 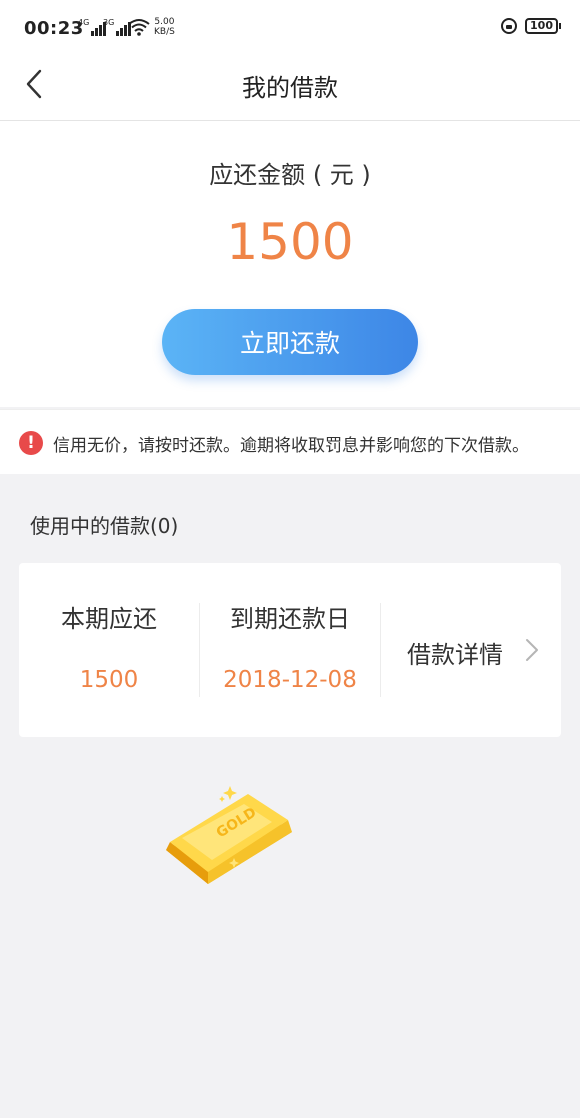 I want to click on exclamation-circle-icon: !, so click(x=31, y=443).